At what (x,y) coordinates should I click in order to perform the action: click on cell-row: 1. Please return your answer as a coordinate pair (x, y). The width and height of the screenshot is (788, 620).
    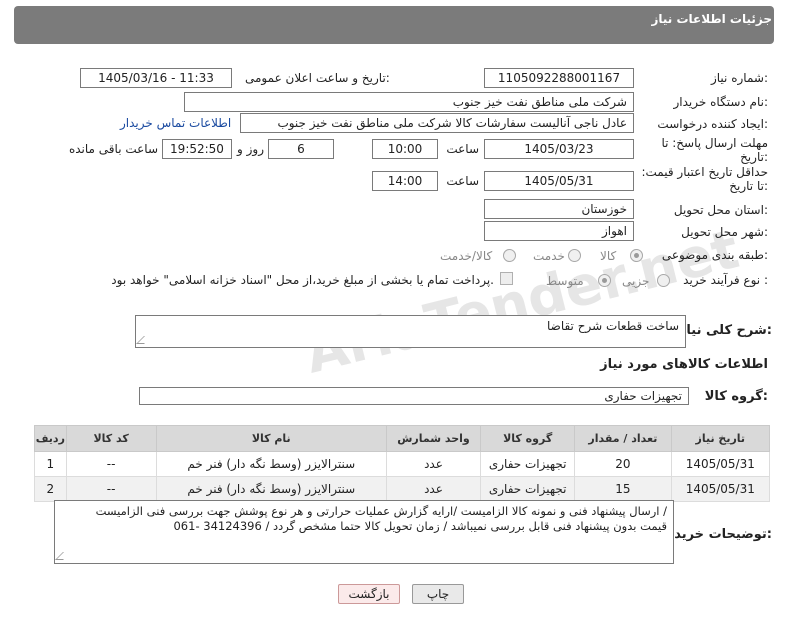
    Looking at the image, I should click on (50, 464).